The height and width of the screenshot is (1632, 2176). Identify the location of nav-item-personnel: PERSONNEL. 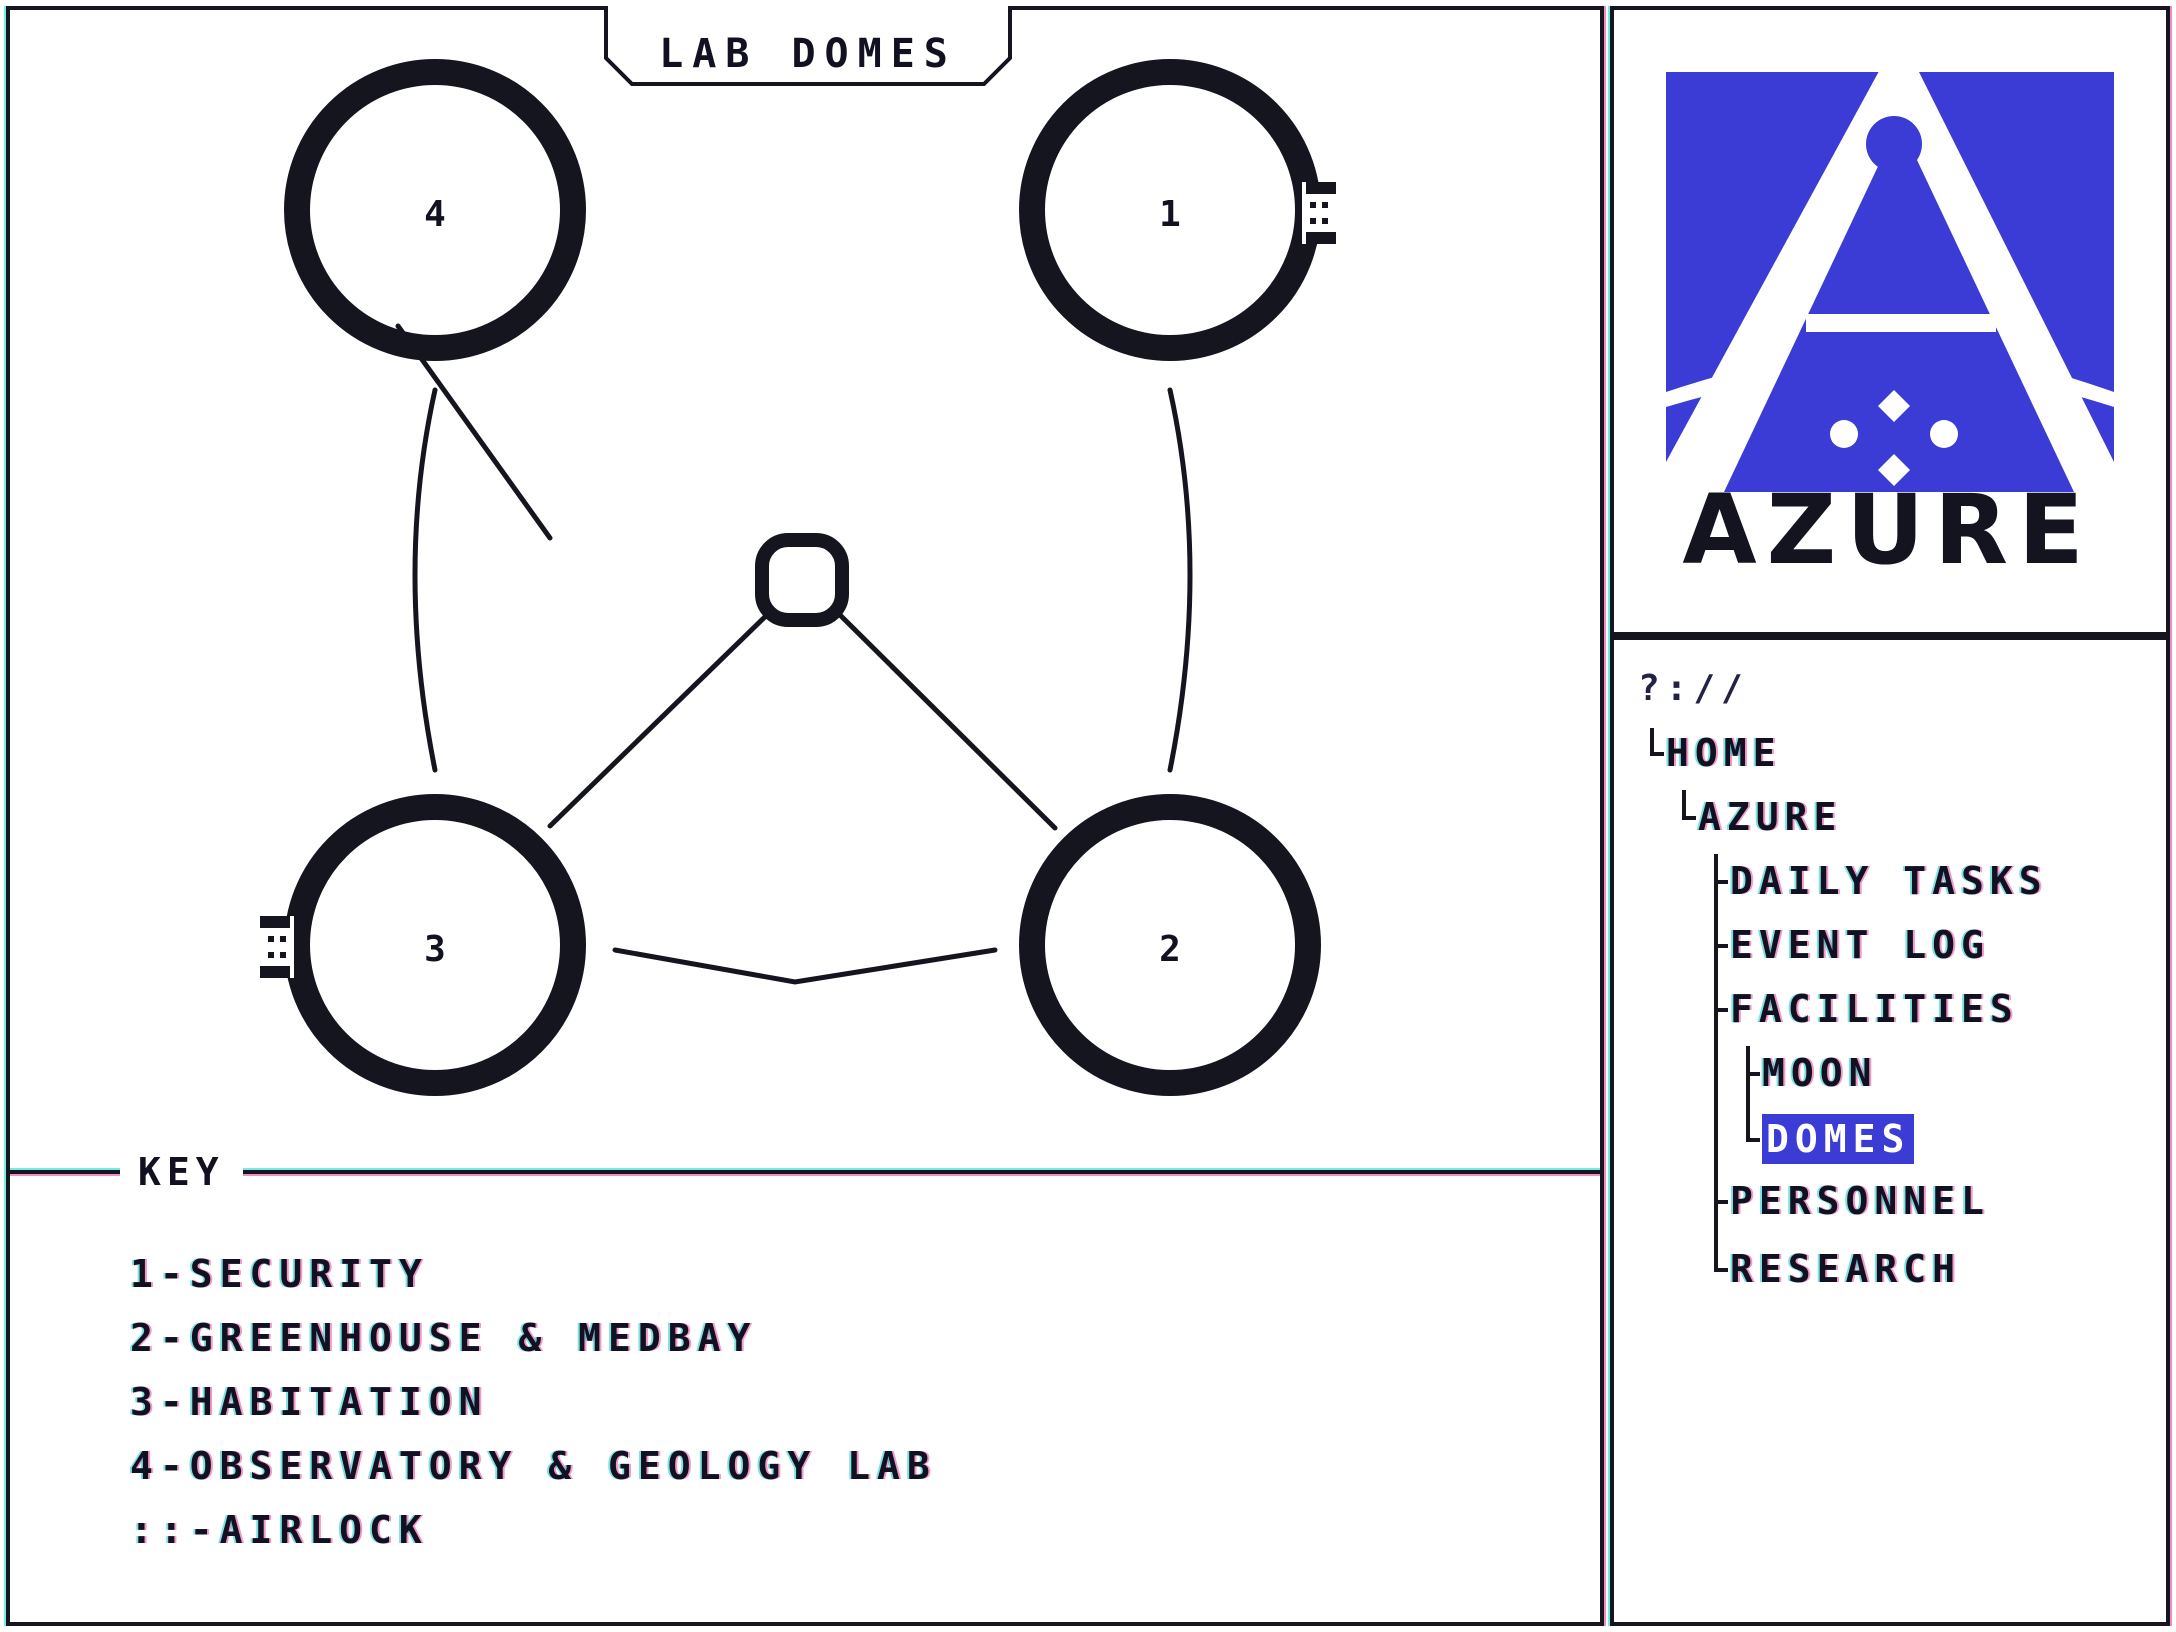
(1860, 1201).